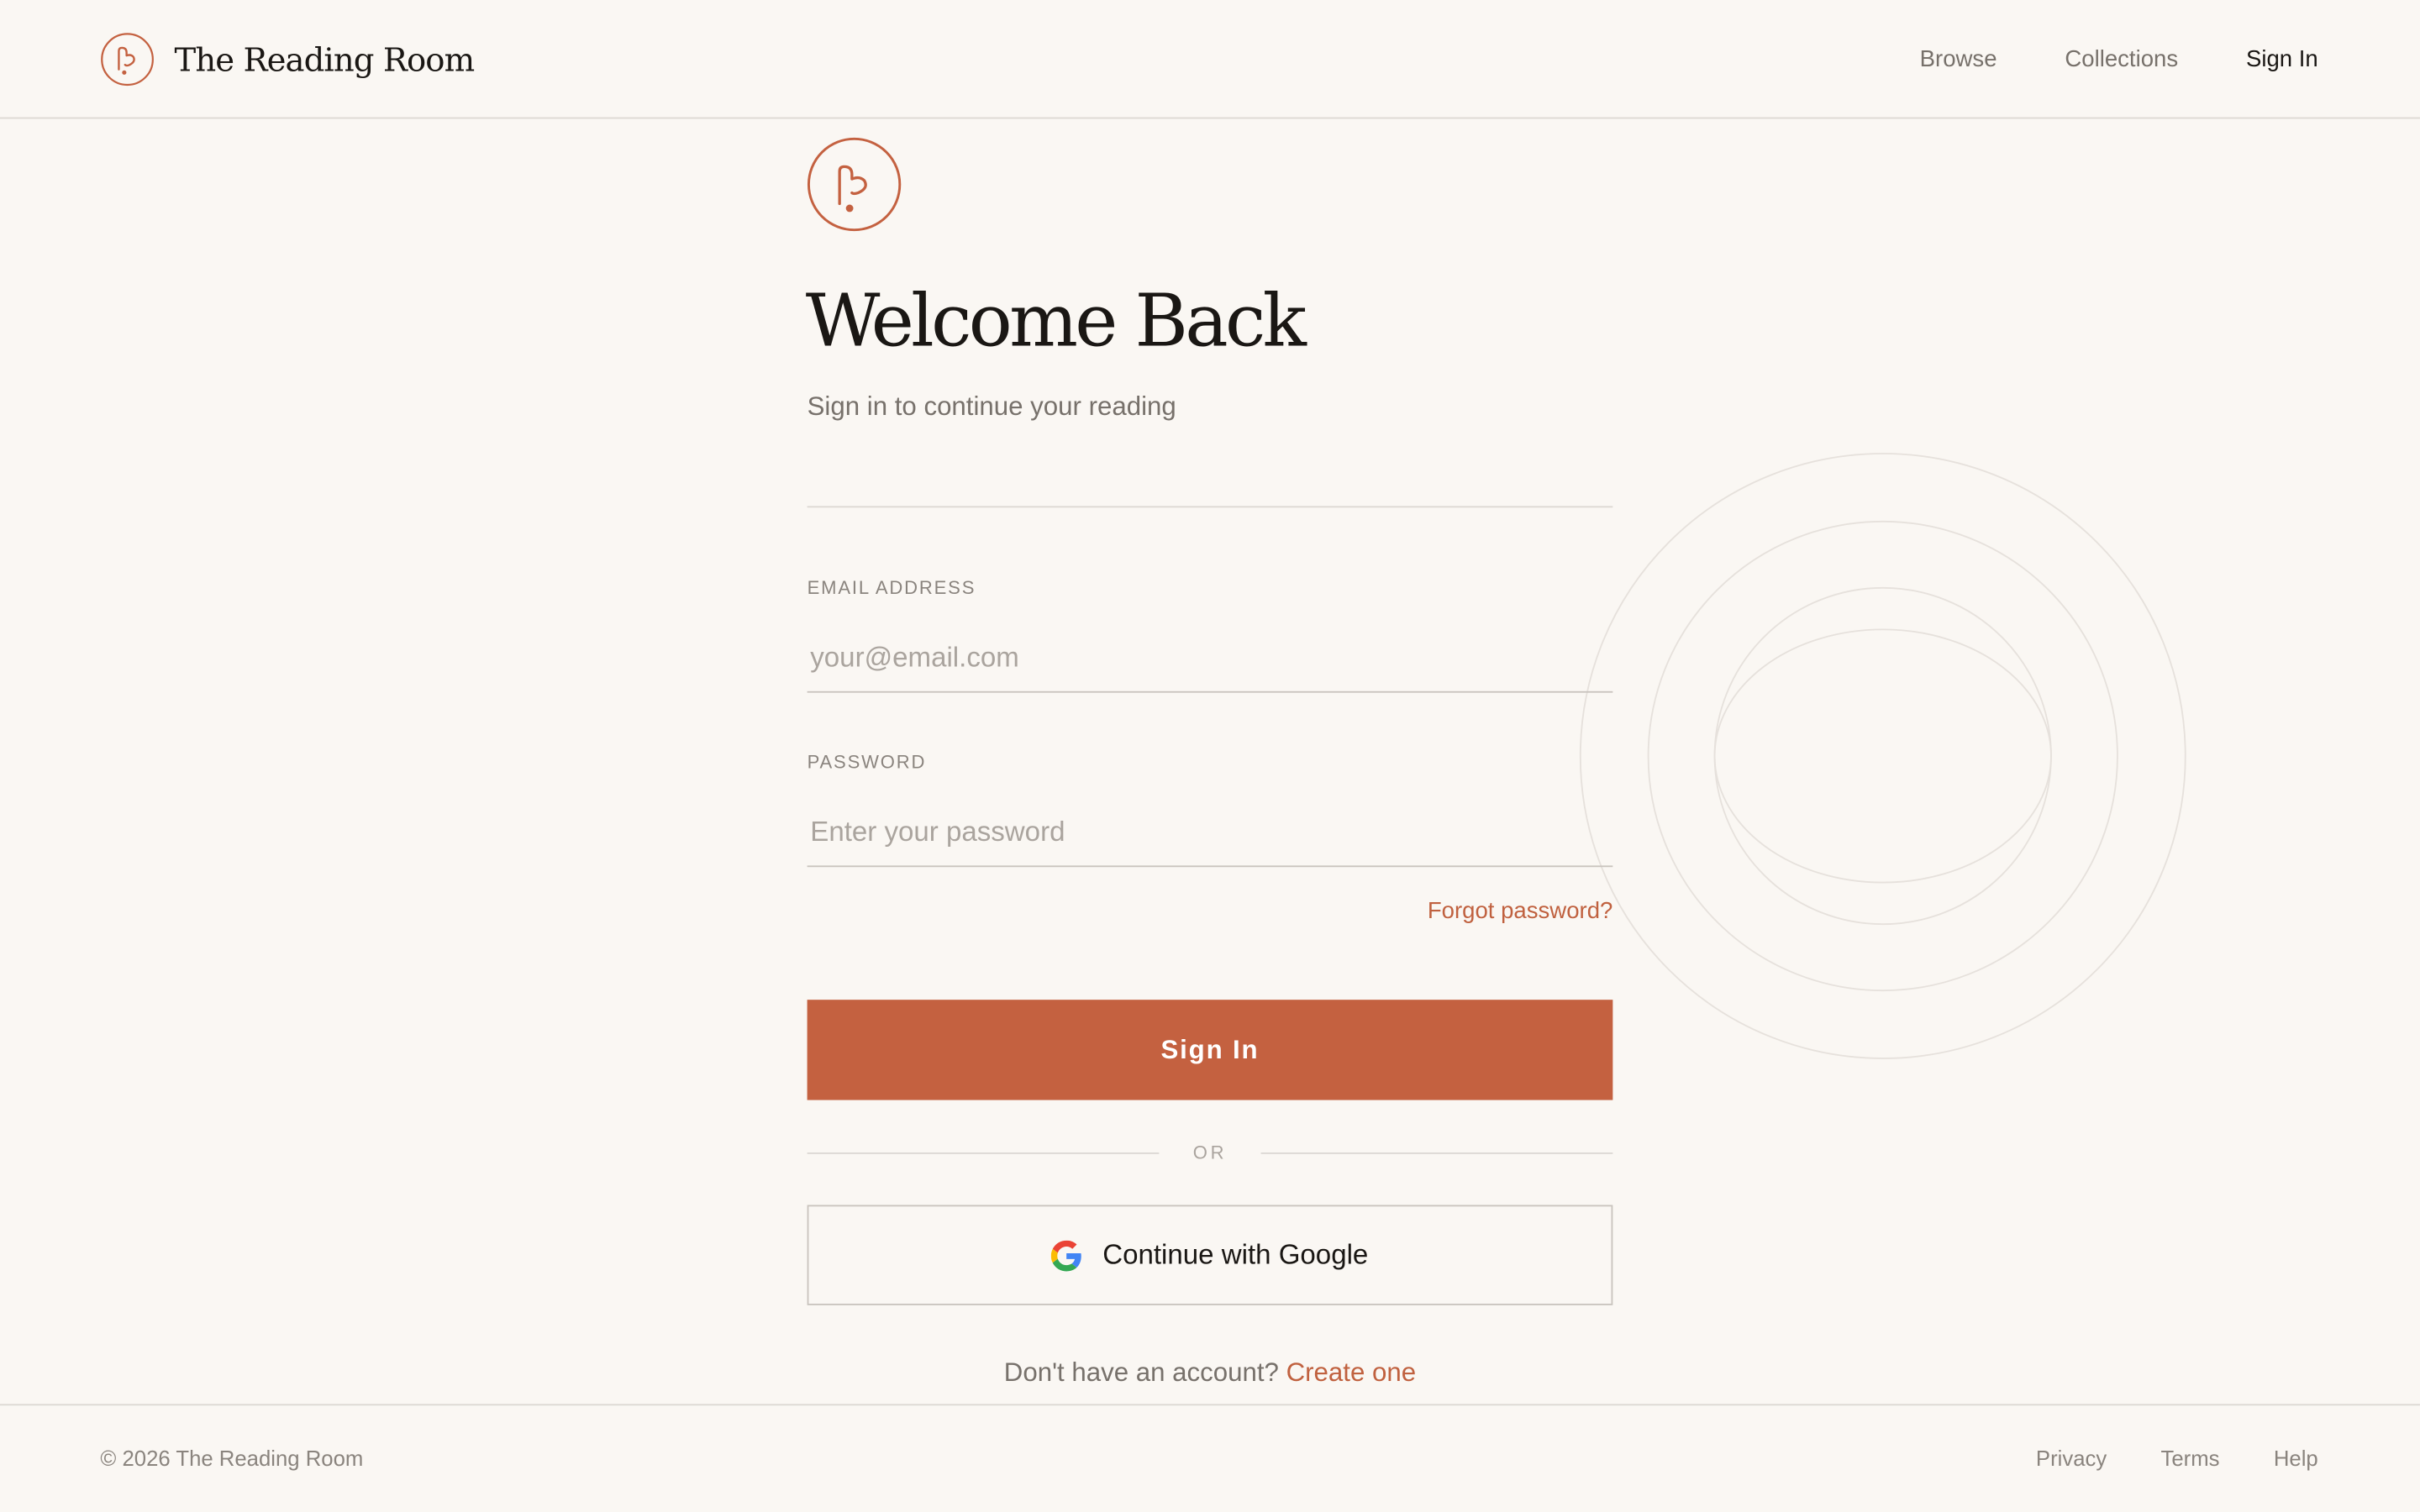 This screenshot has height=1512, width=2420. What do you see at coordinates (1210, 1152) in the screenshot?
I see `or-divider: OR` at bounding box center [1210, 1152].